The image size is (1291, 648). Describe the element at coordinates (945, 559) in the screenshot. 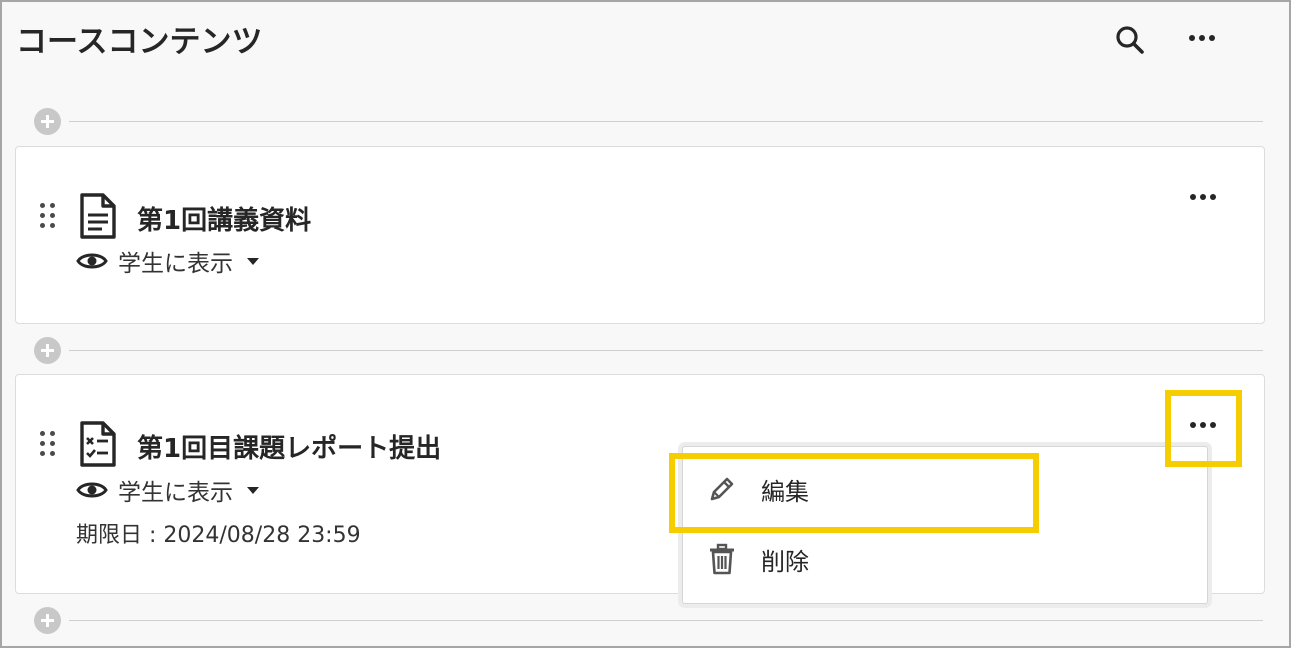

I see `menu-item-delete: 削除` at that location.